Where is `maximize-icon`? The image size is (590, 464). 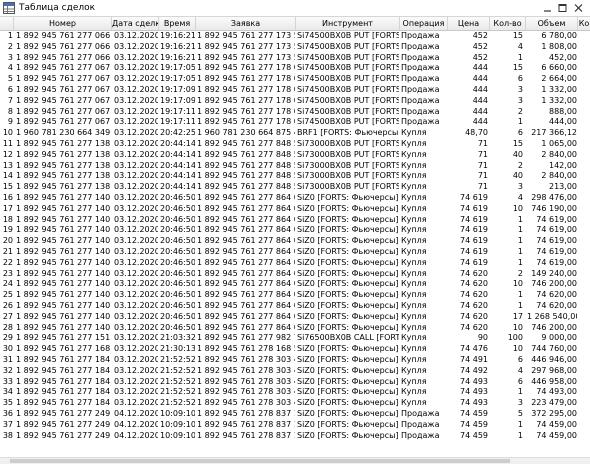
maximize-icon is located at coordinates (562, 8).